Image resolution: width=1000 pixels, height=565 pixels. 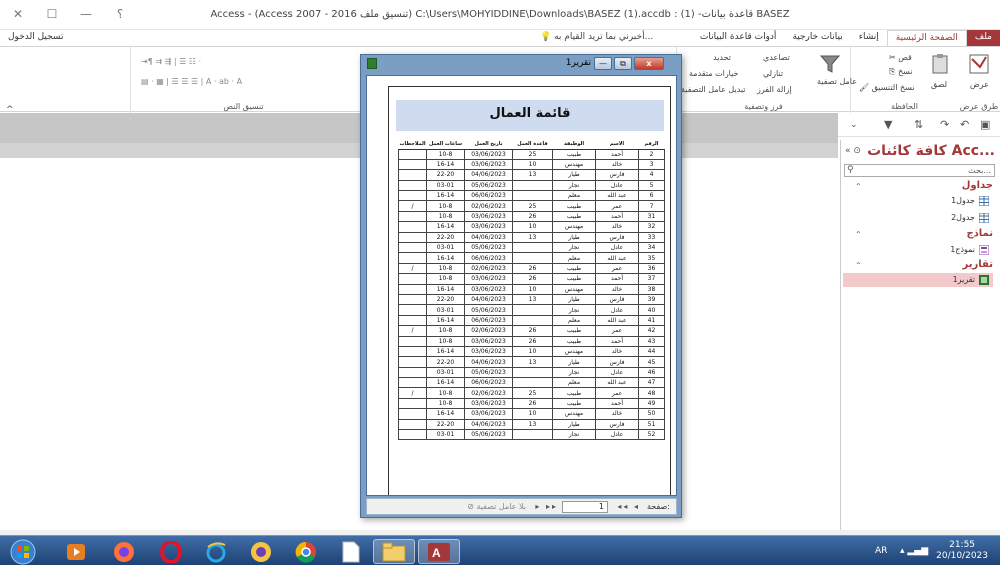 I want to click on taskbar-media-player, so click(x=76, y=551).